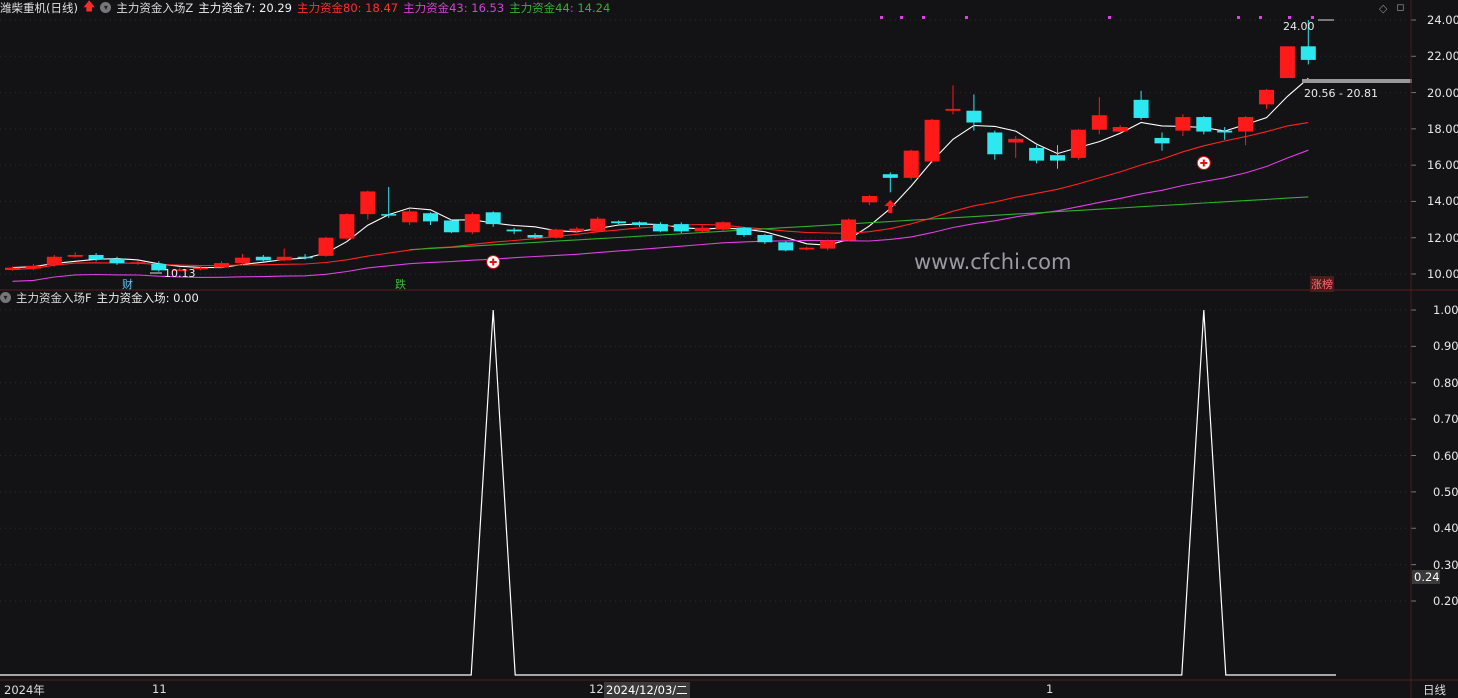 This screenshot has height=698, width=1458. Describe the element at coordinates (1357, 81) in the screenshot. I see `range-bar` at that location.